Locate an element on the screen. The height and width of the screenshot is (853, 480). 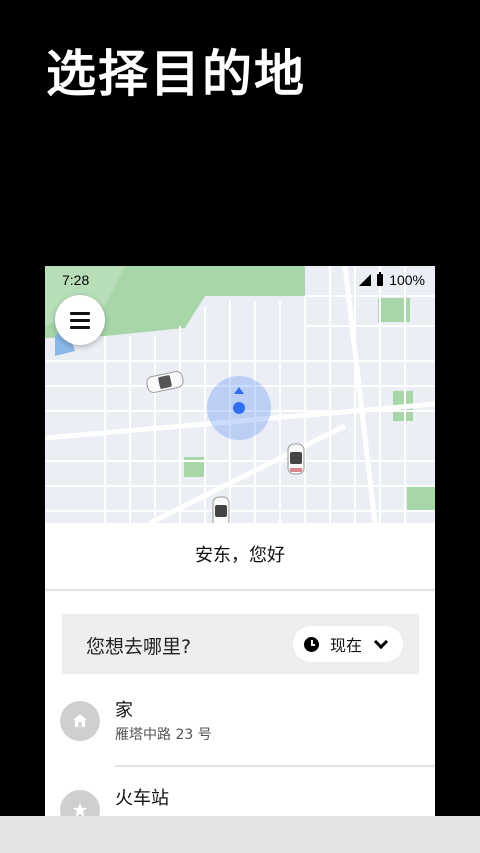
star-icon is located at coordinates (80, 803).